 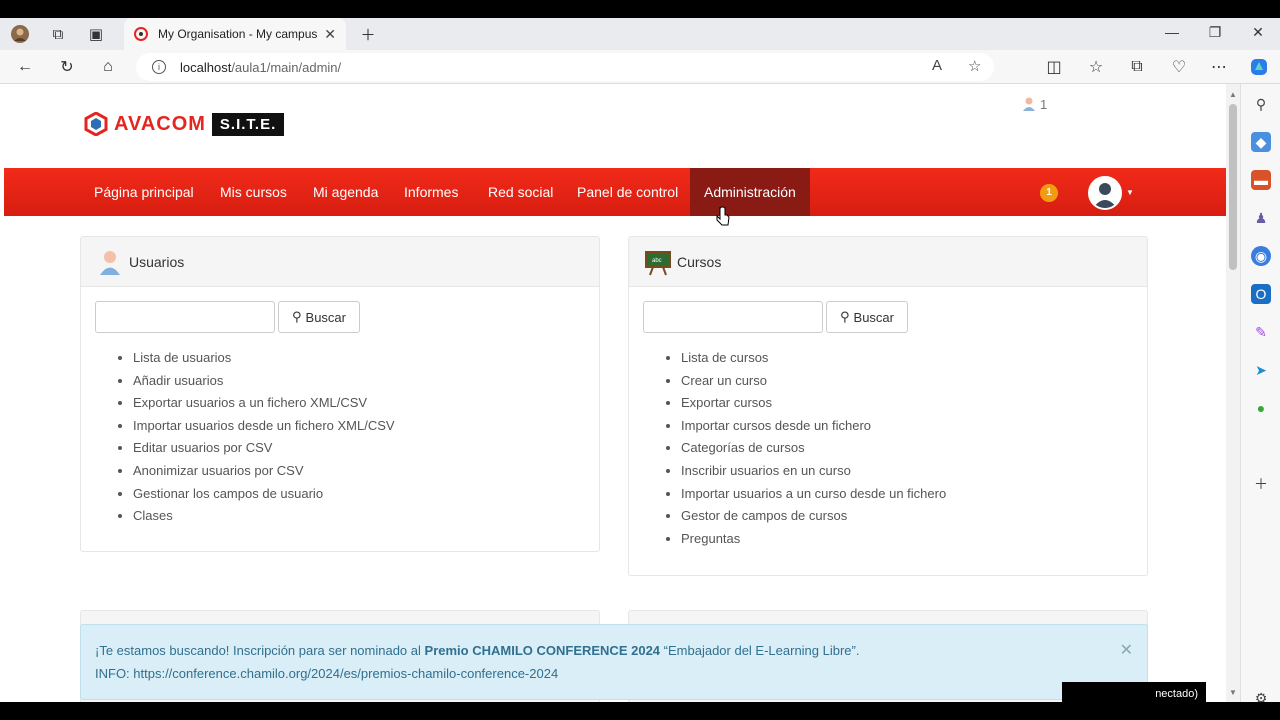 I want to click on courses-icon: abc, so click(x=658, y=262).